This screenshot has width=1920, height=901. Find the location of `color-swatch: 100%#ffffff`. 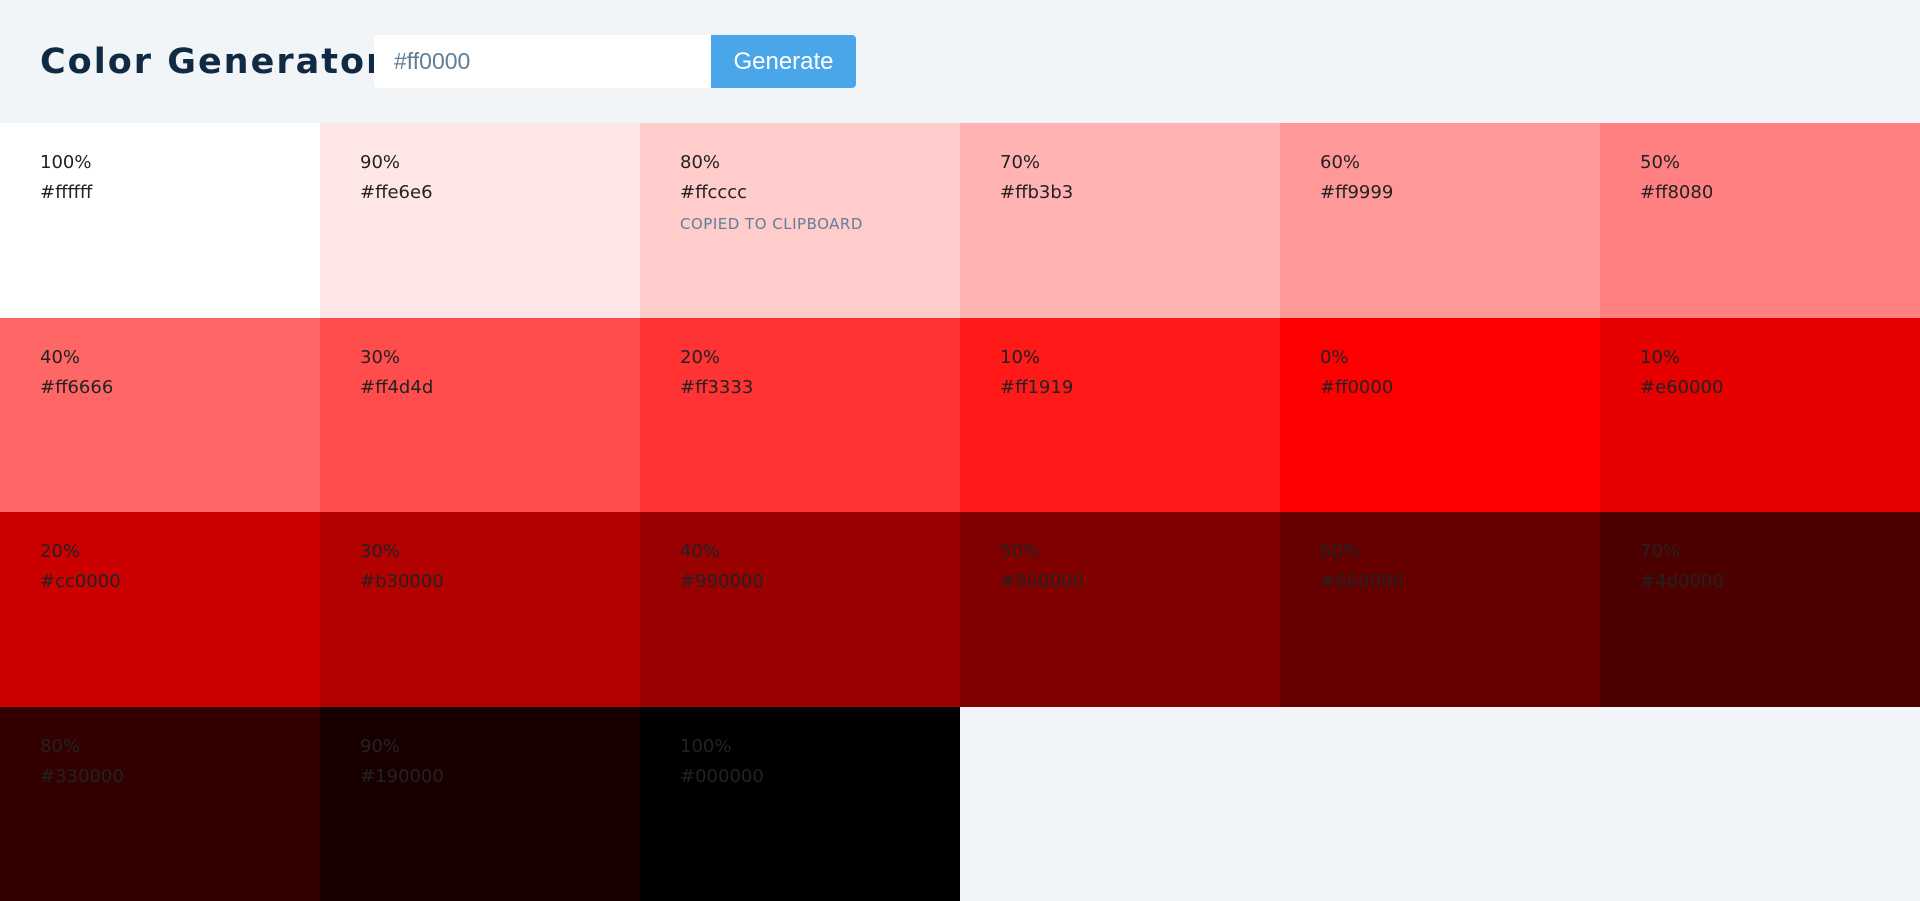

color-swatch: 100%#ffffff is located at coordinates (160, 220).